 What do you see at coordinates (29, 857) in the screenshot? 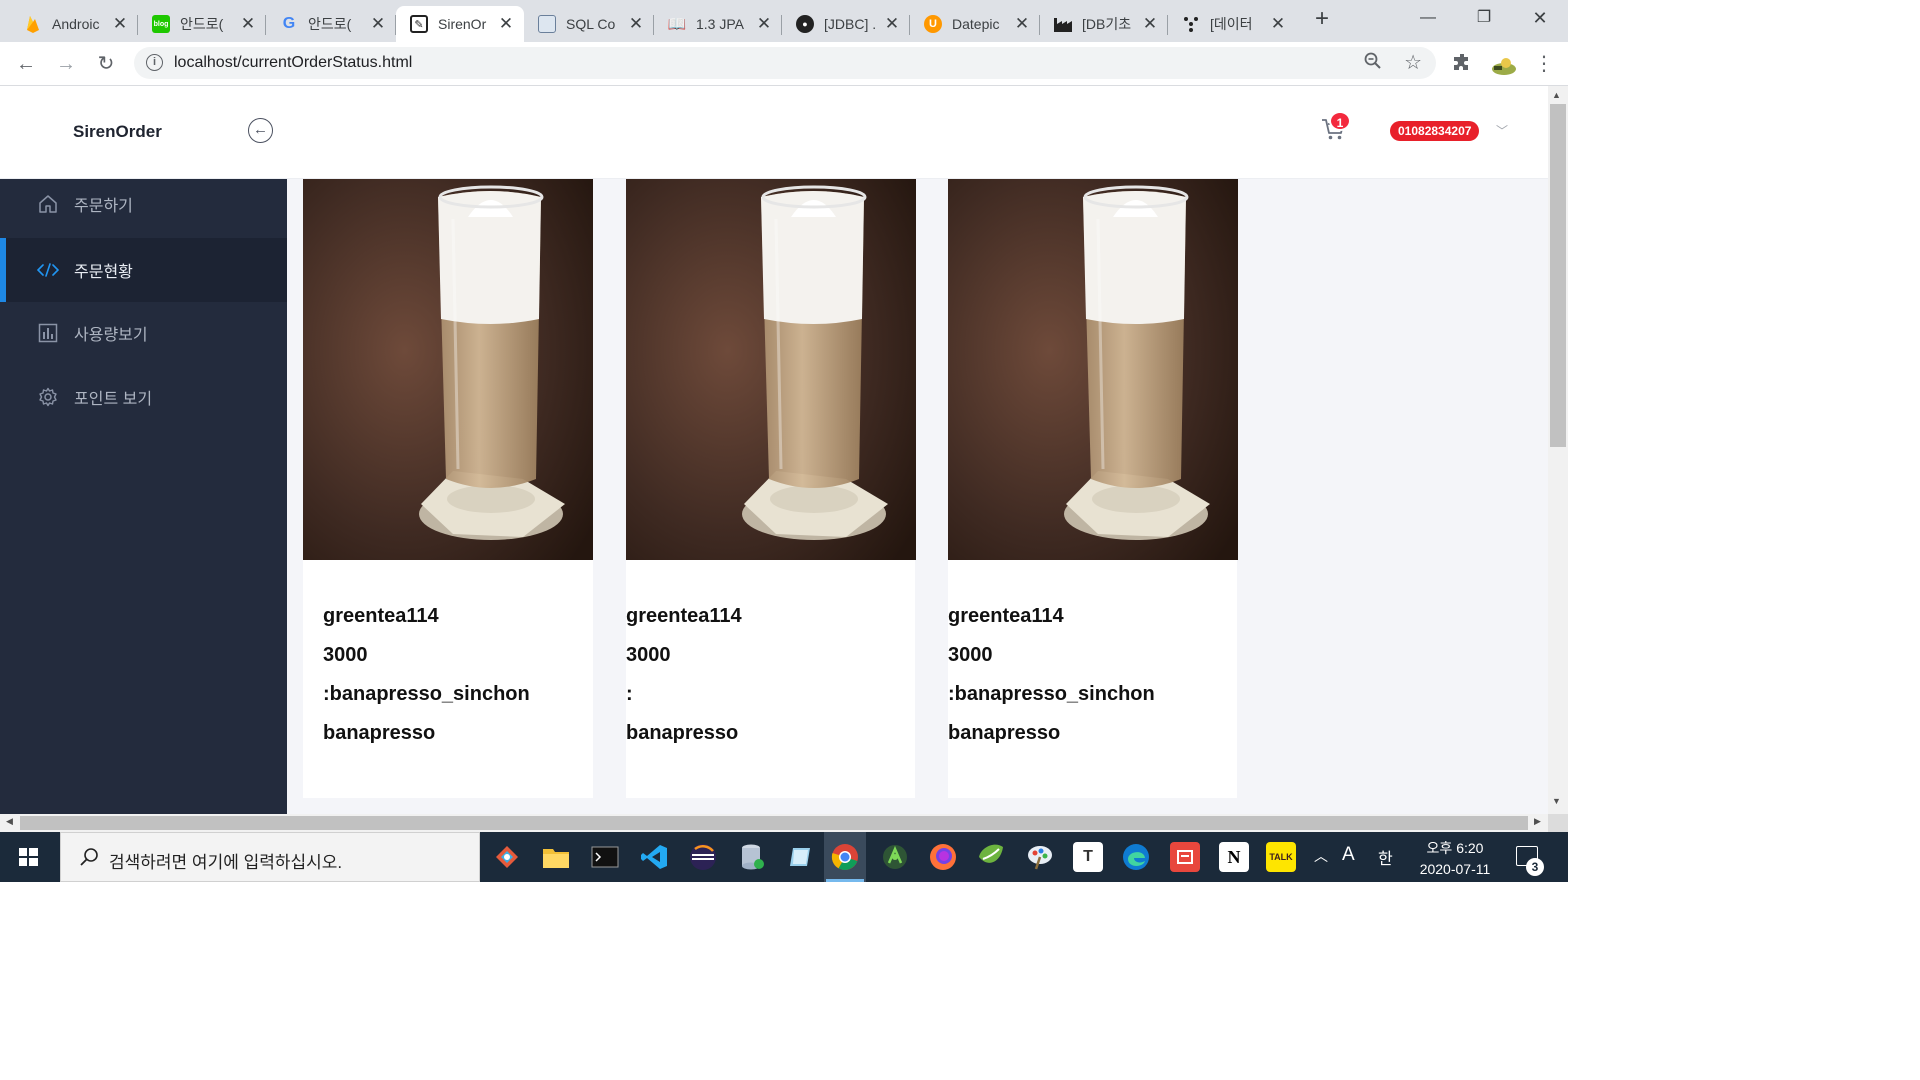
I see `start-button` at bounding box center [29, 857].